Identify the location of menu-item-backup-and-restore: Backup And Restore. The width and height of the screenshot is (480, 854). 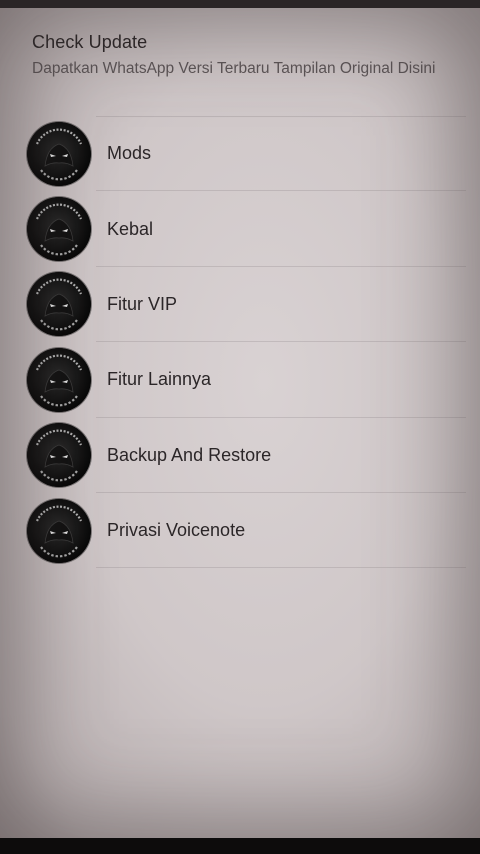
(240, 456).